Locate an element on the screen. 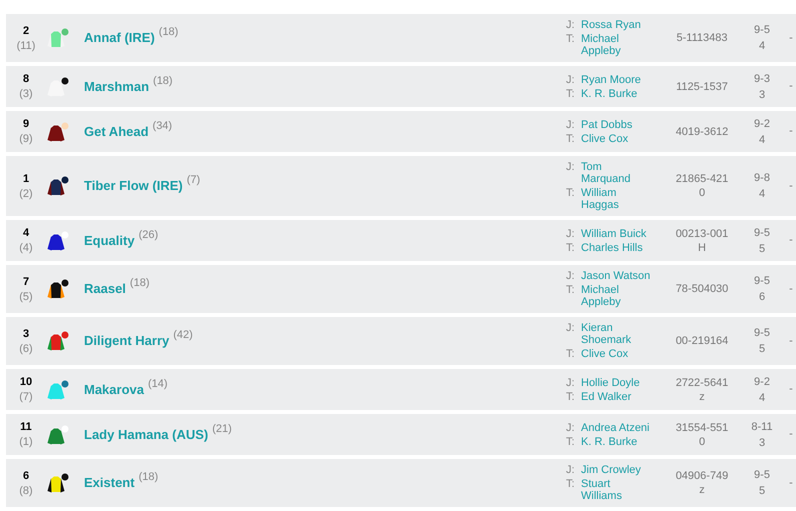 The height and width of the screenshot is (511, 796). draw-number: (5) is located at coordinates (26, 296).